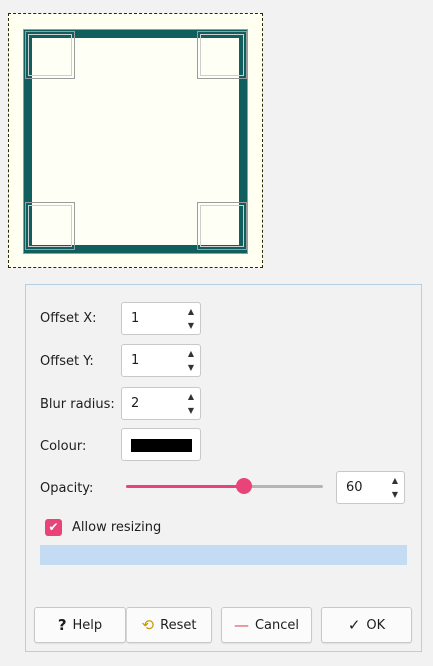  Describe the element at coordinates (87, 625) in the screenshot. I see `help-button-label: Help` at that location.